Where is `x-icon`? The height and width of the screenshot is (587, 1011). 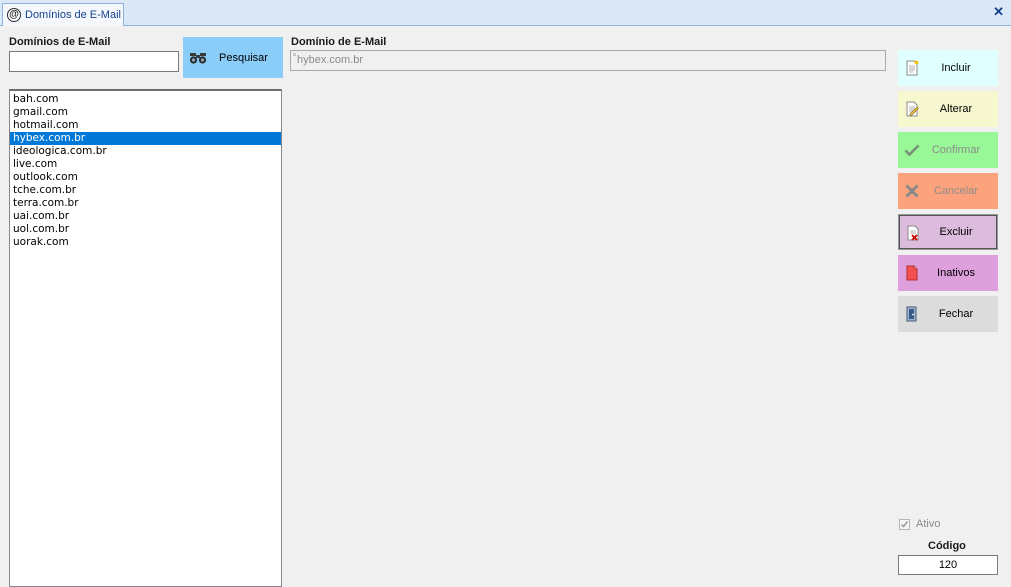
x-icon is located at coordinates (912, 191).